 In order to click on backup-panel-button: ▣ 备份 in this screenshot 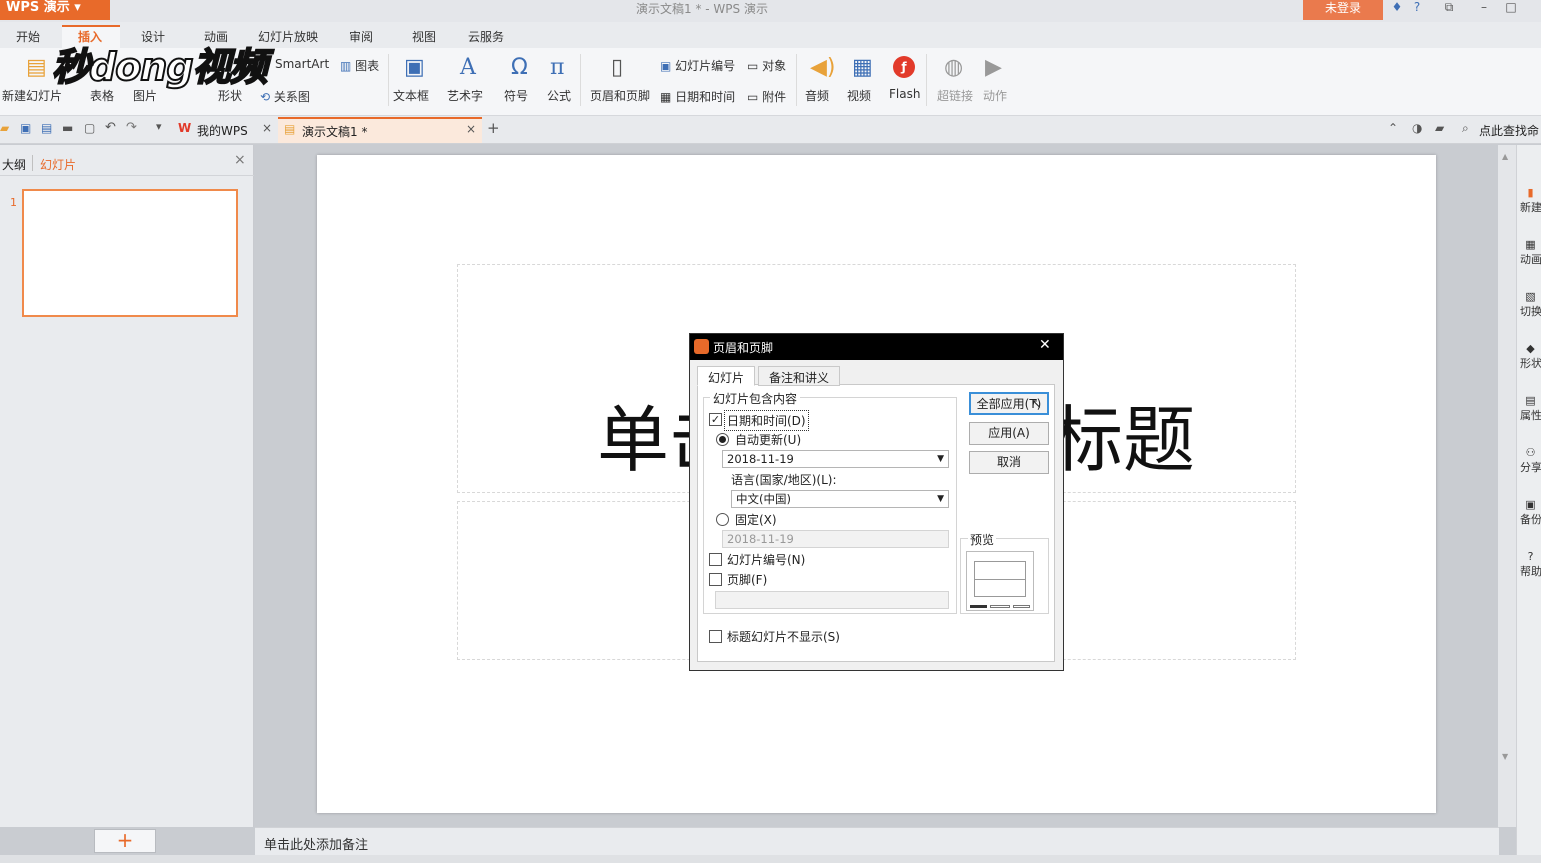, I will do `click(1530, 512)`.